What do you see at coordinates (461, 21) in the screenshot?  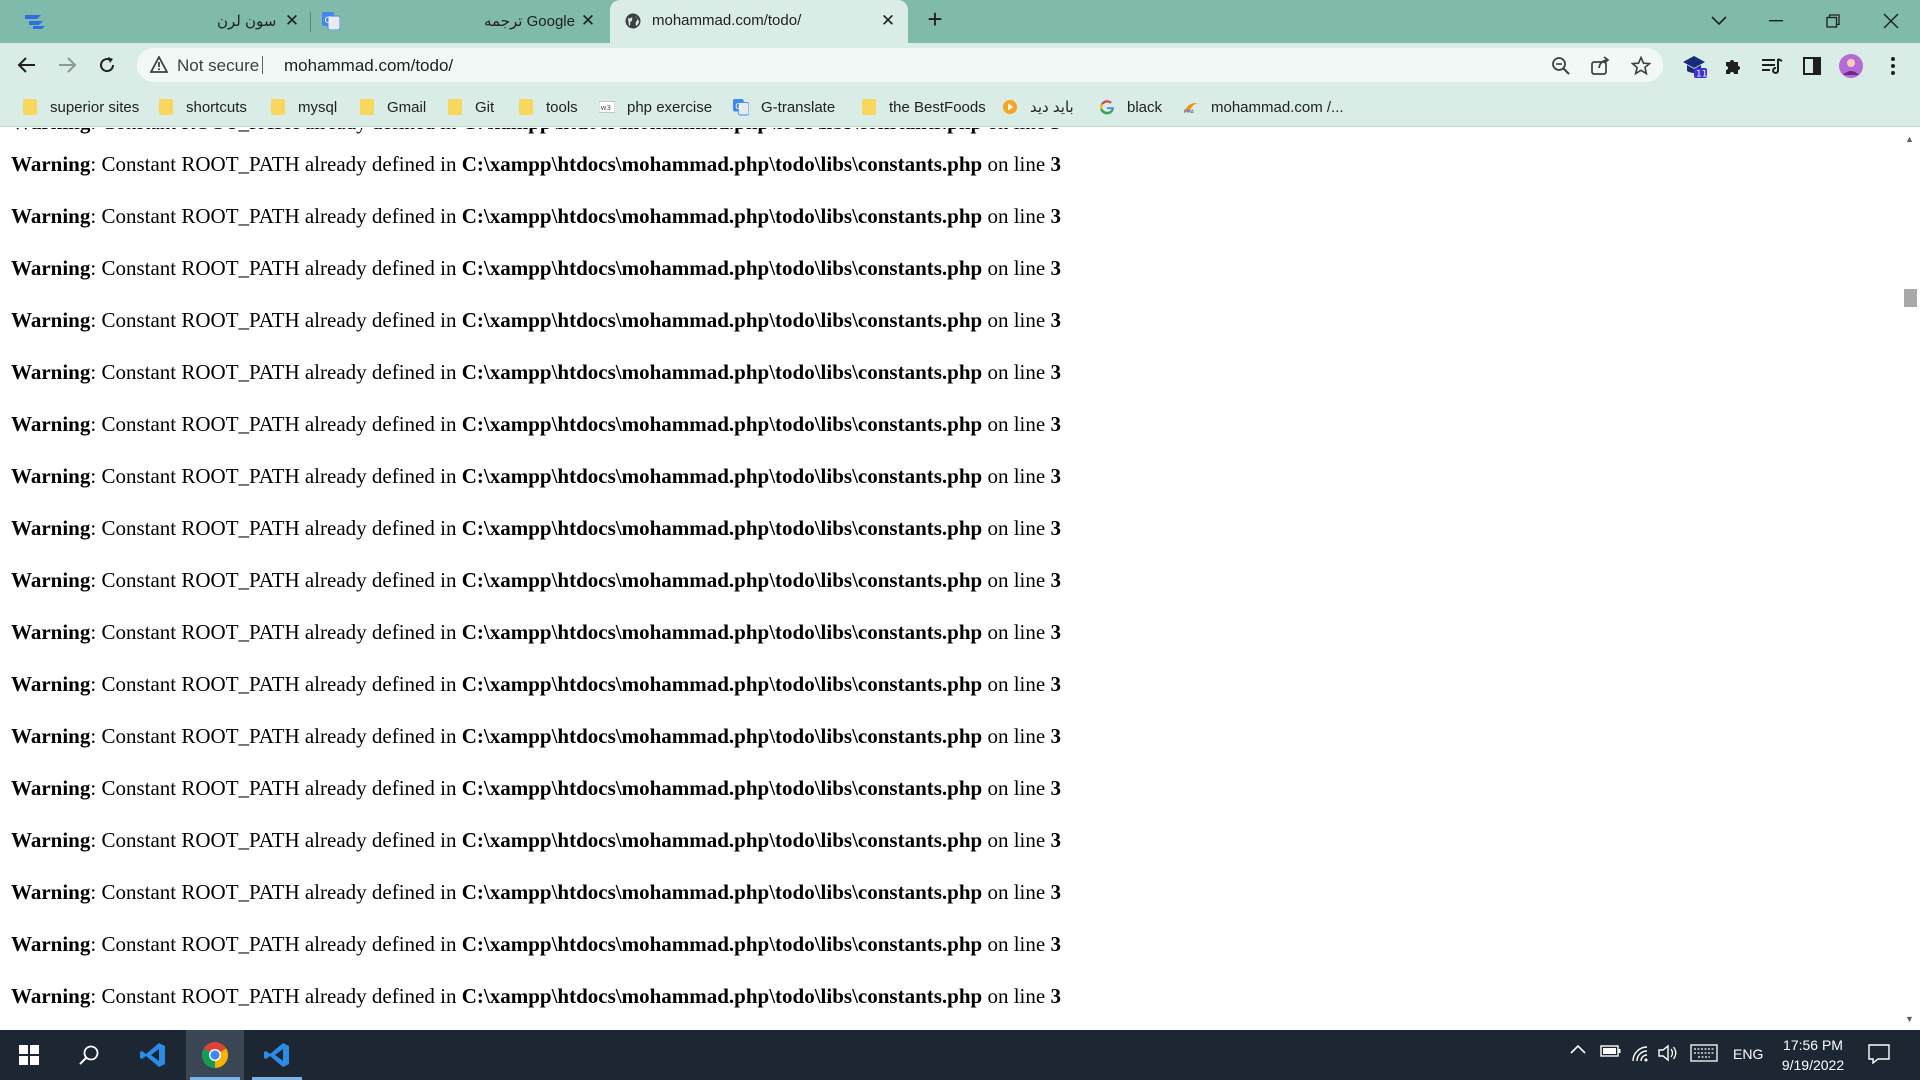 I see `tab-google-translate: G ترجمه Google ✕` at bounding box center [461, 21].